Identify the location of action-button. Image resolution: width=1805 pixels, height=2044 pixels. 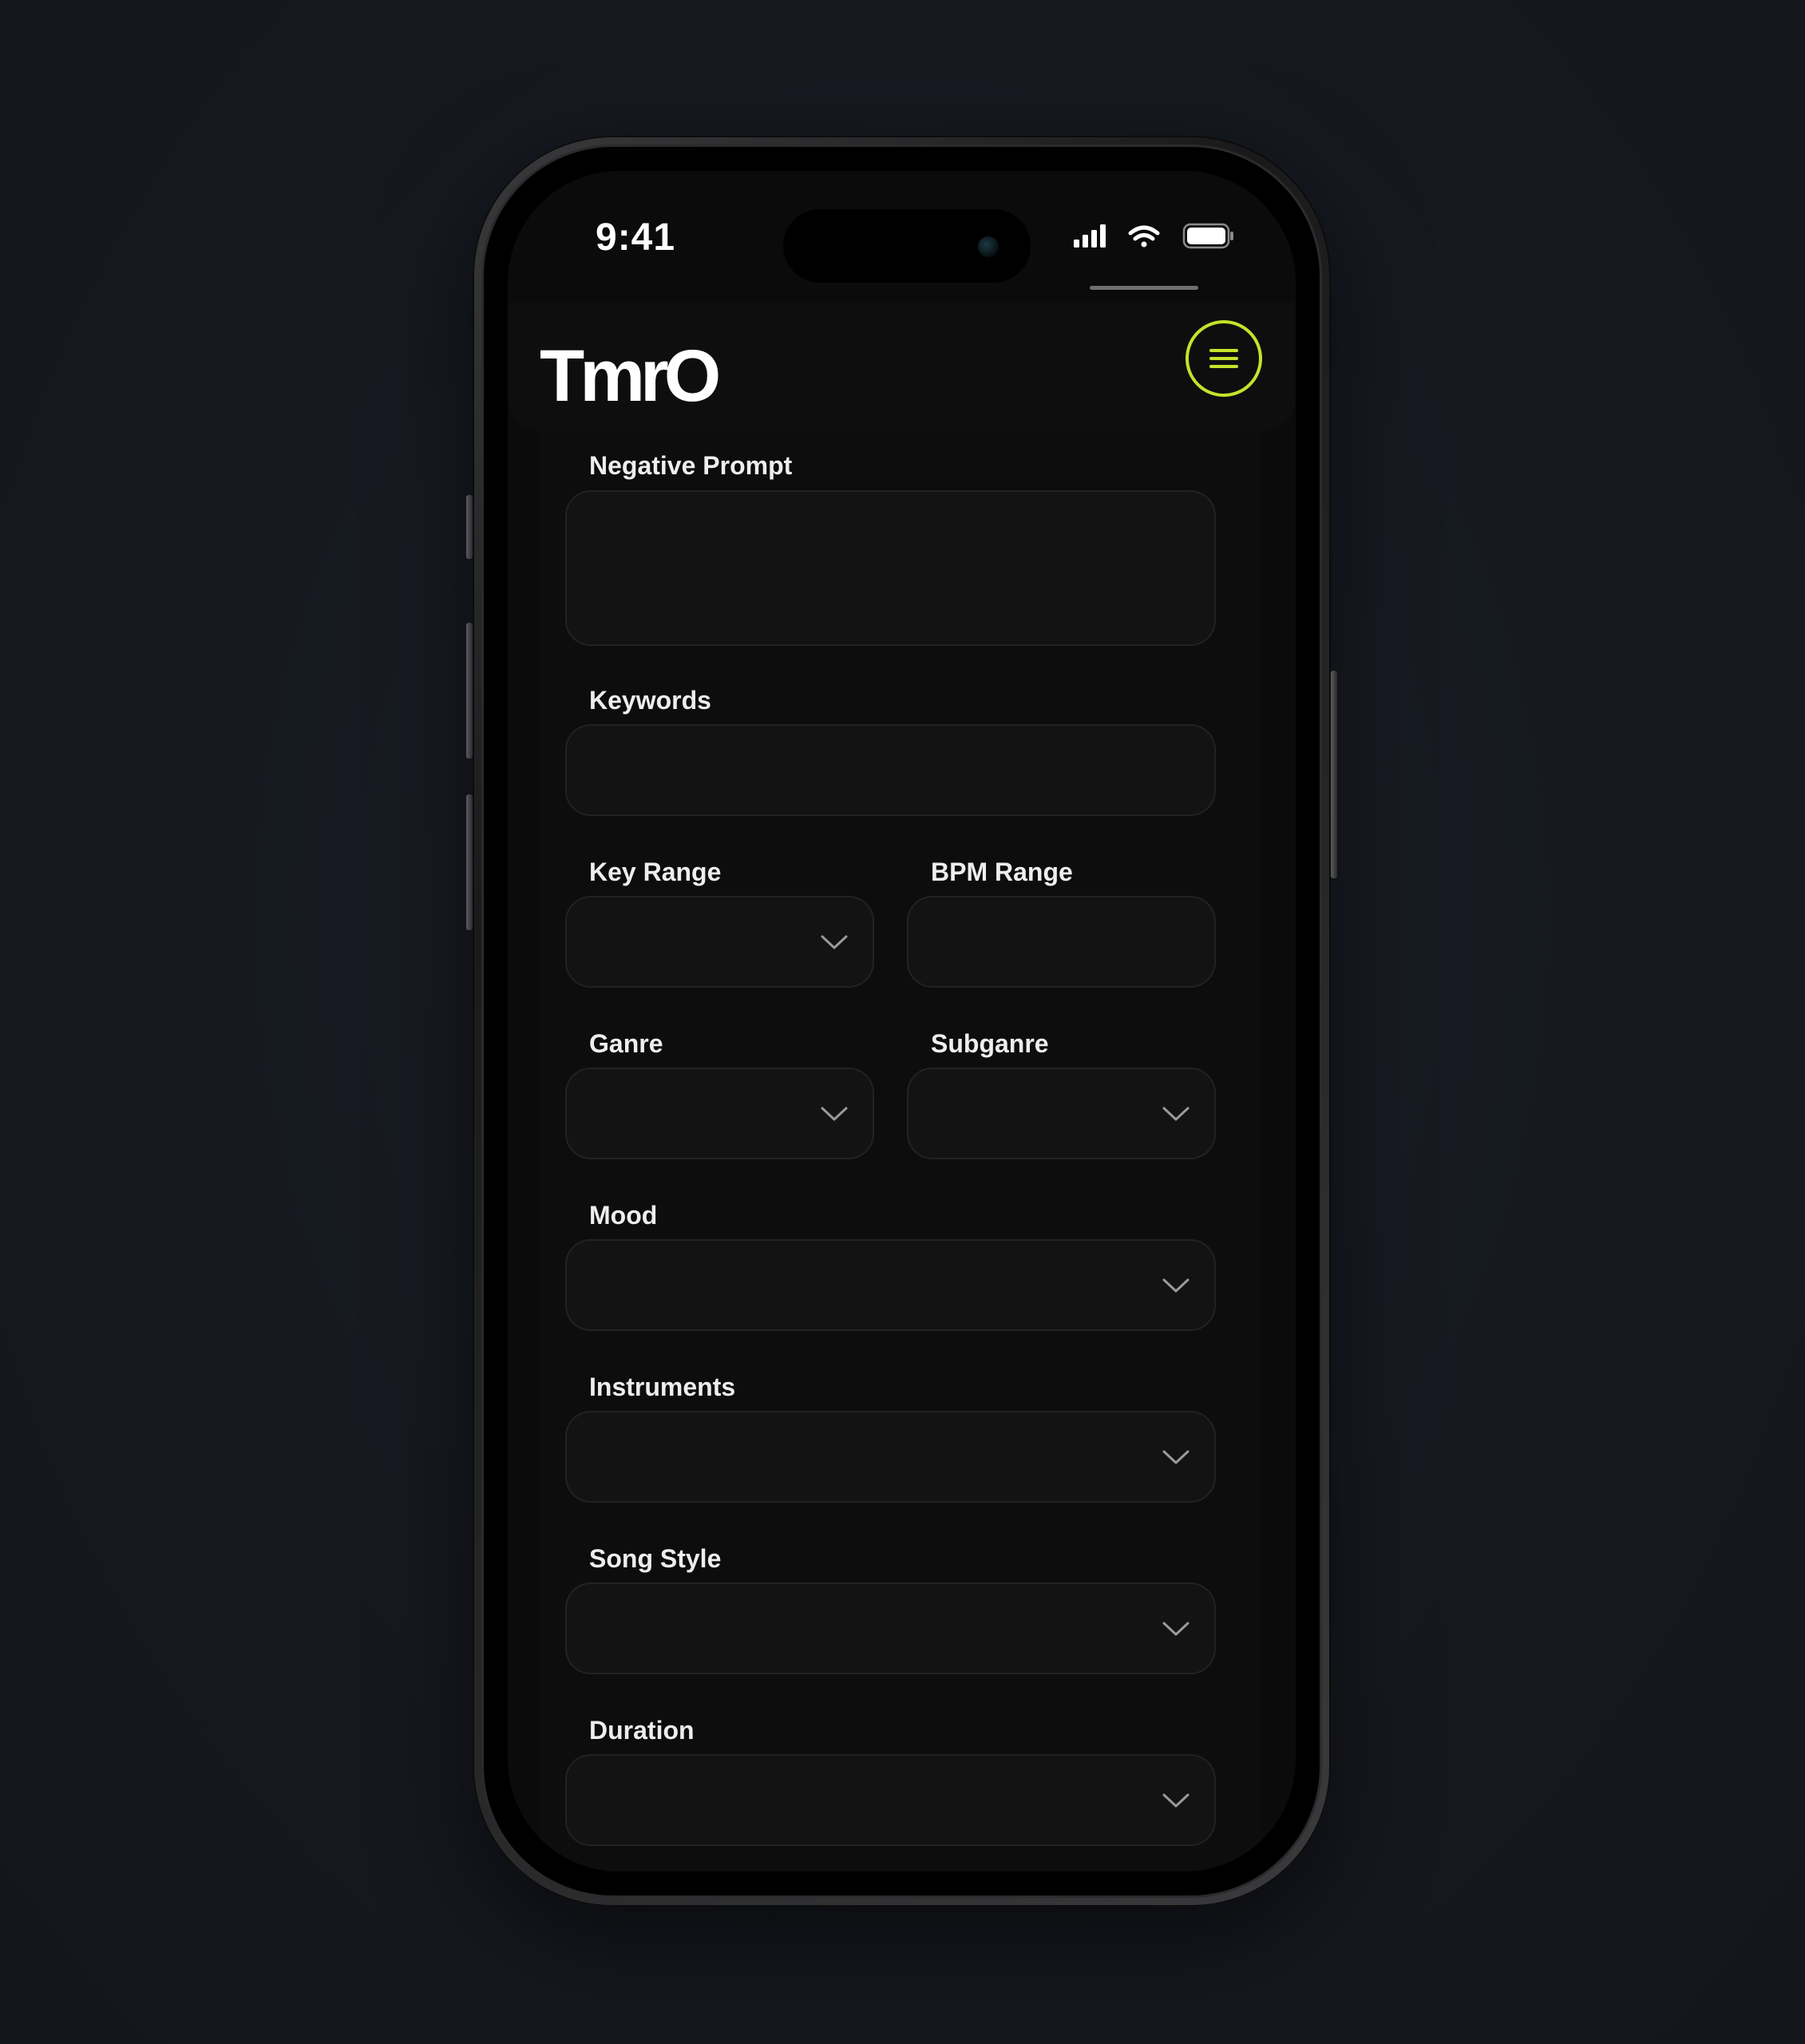
(469, 527).